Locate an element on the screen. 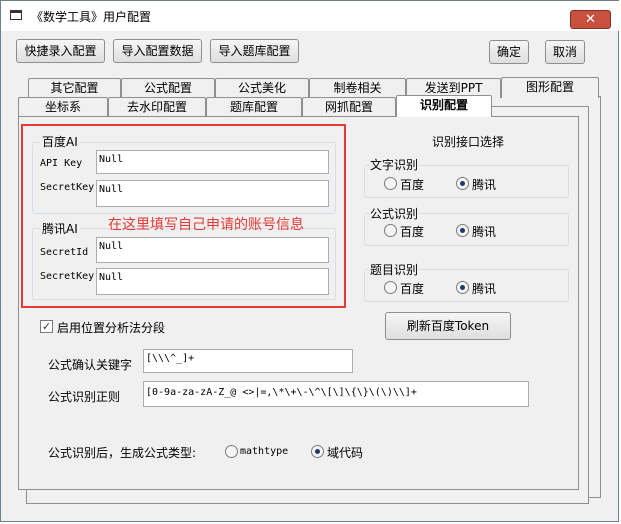 This screenshot has height=524, width=621. question-recog-title: 题目识别 is located at coordinates (394, 269).